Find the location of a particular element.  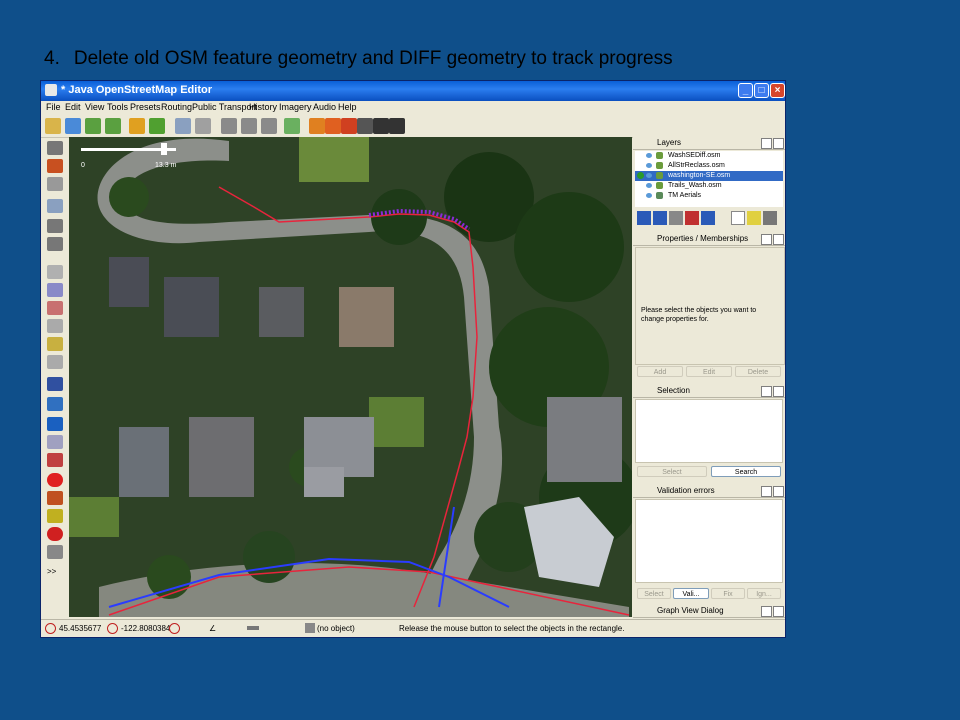

menu-tools: Tools is located at coordinates (117, 107).